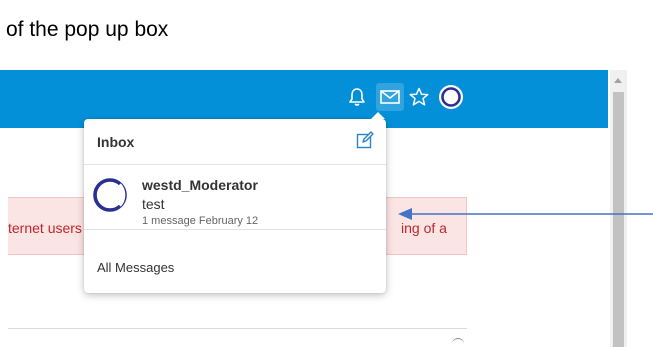 The height and width of the screenshot is (347, 653). I want to click on alert-text-right: ing of a, so click(424, 228).